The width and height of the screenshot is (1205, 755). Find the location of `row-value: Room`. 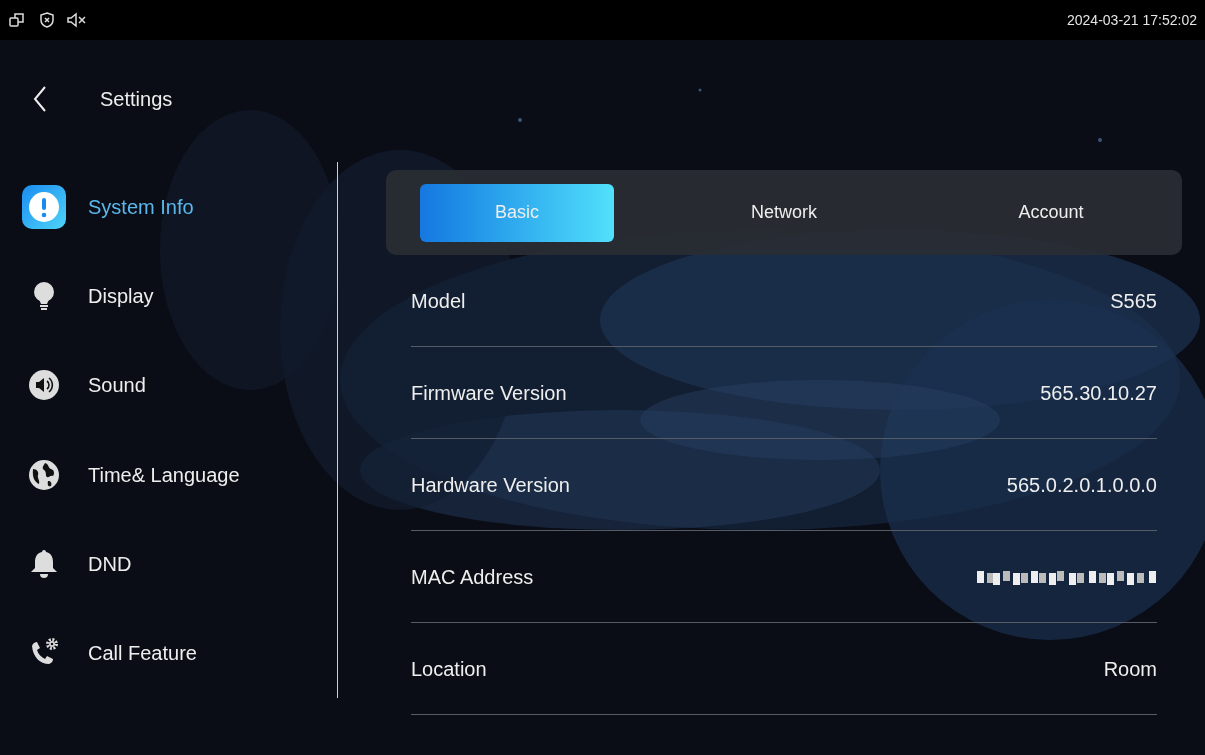

row-value: Room is located at coordinates (1130, 669).